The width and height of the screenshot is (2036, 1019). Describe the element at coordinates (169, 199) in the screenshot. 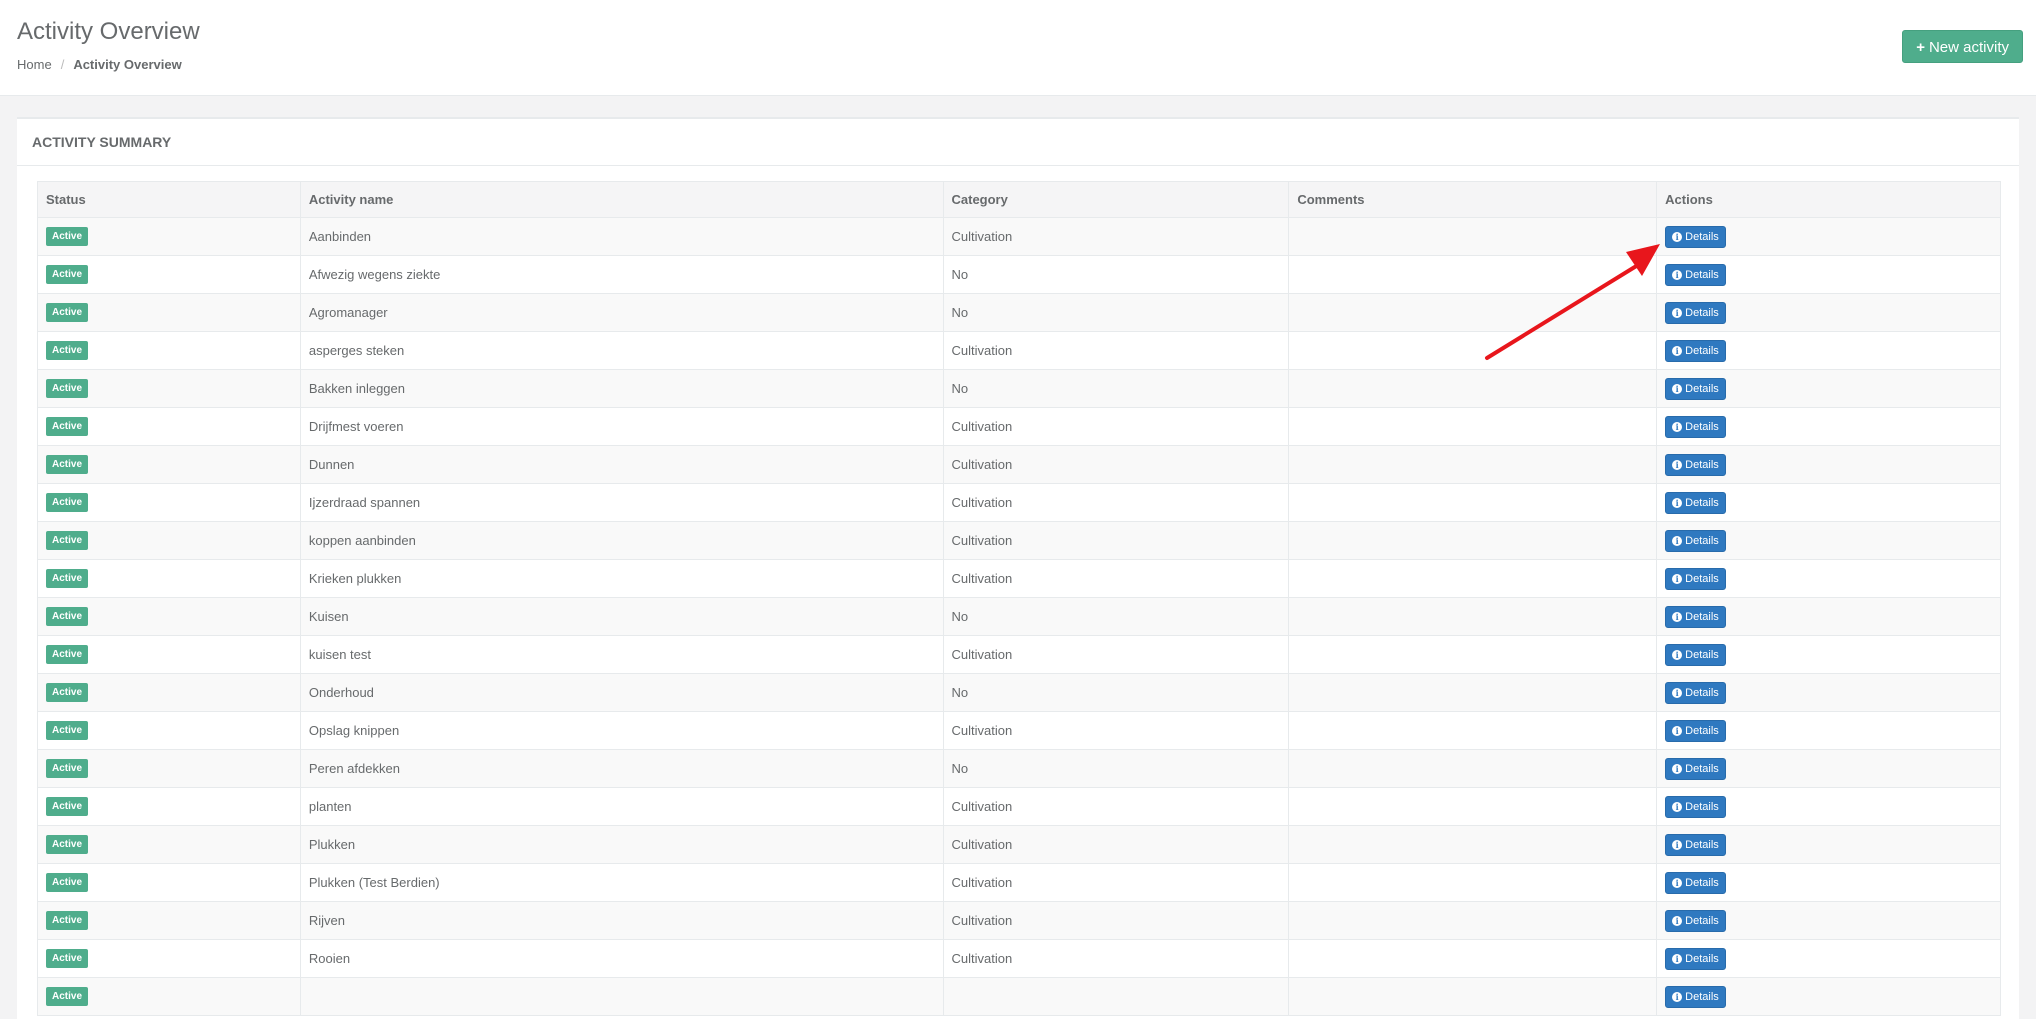

I see `column-header-status: Status` at that location.